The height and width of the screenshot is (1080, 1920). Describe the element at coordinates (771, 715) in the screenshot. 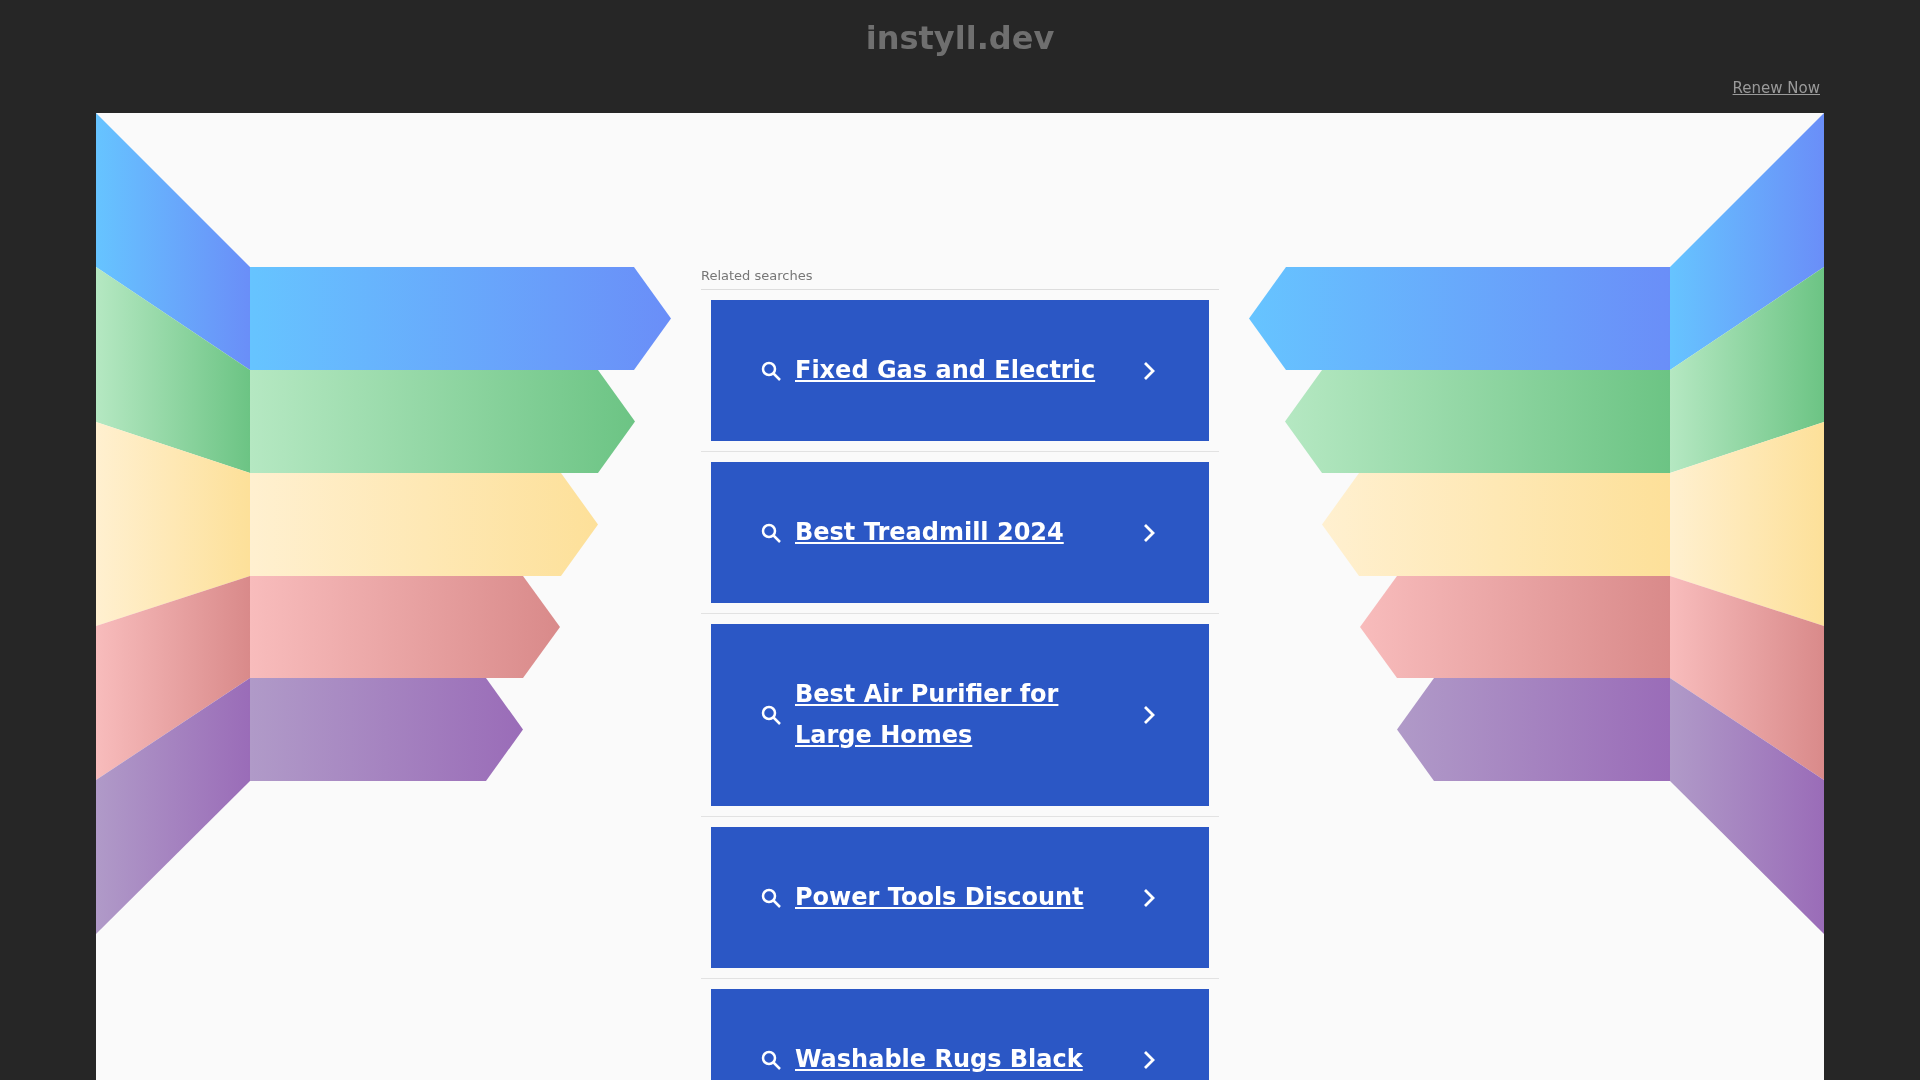

I see `search-icon` at that location.